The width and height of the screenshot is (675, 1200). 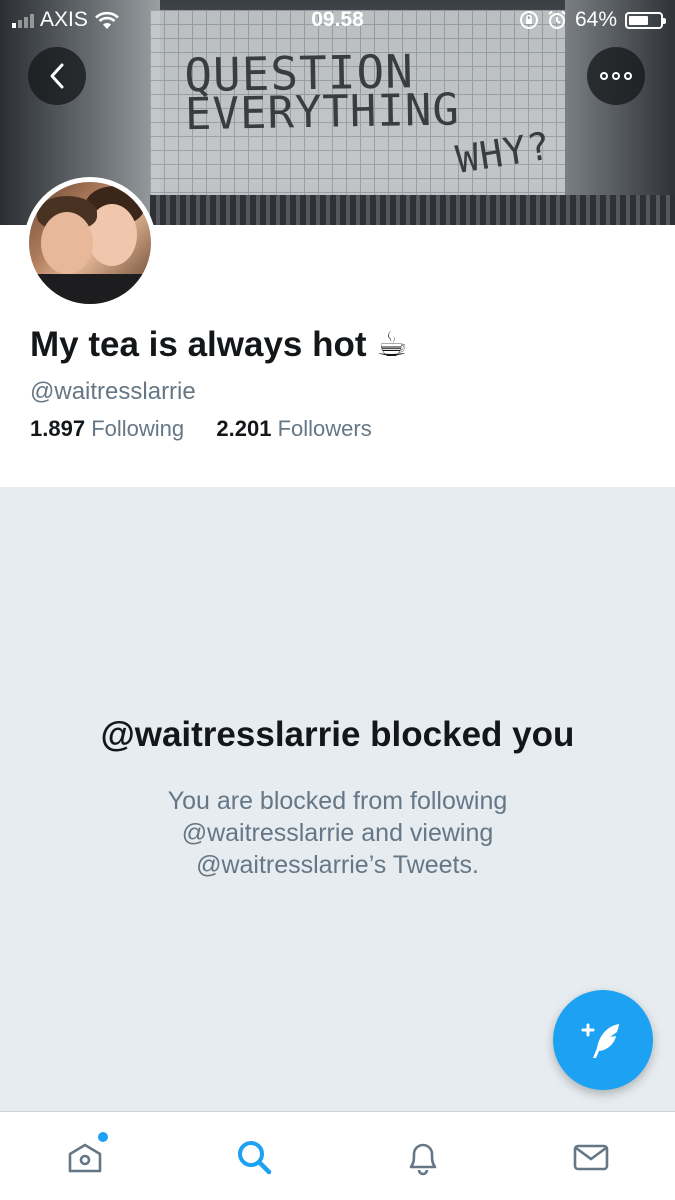 I want to click on avatar, so click(x=90, y=243).